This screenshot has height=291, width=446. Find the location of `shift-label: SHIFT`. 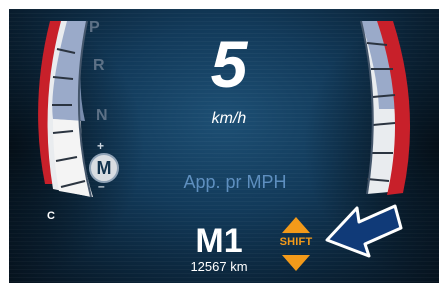

shift-label: SHIFT is located at coordinates (296, 242).